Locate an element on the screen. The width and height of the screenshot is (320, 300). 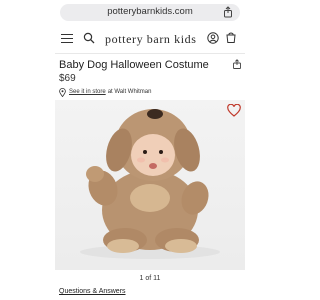
cart-icon is located at coordinates (231, 38).